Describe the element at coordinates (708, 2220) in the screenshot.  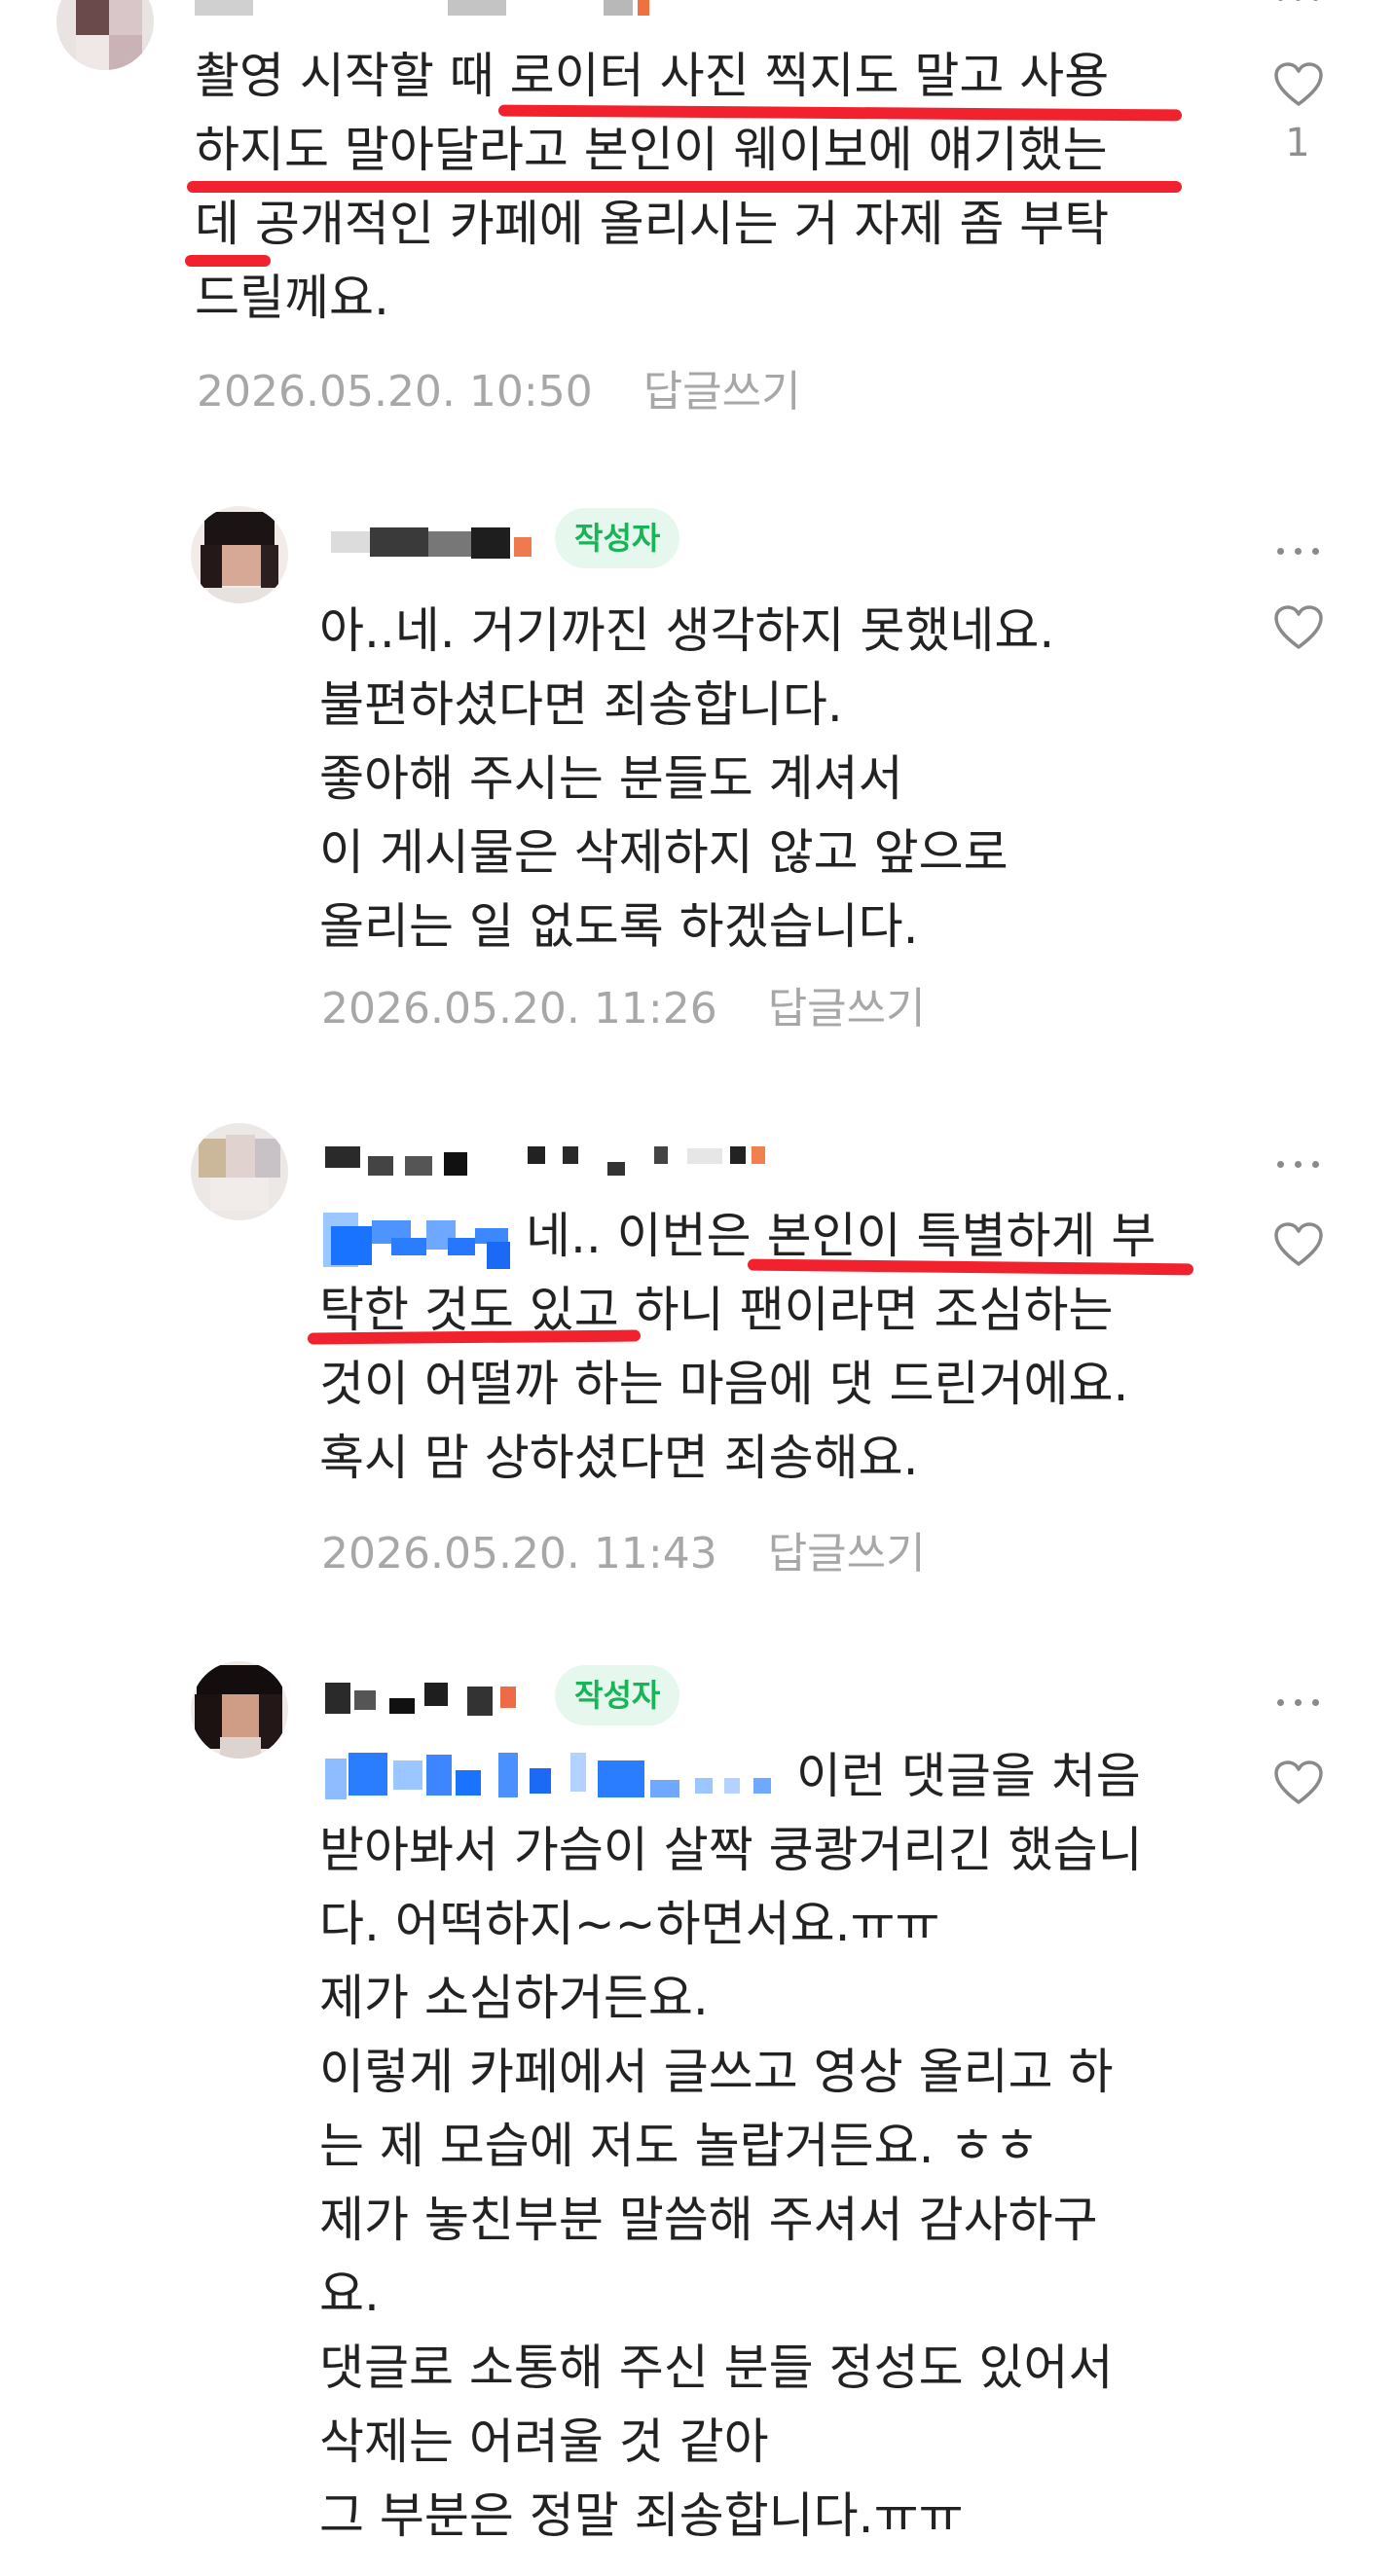
I see `comment-line: 제가 놓친부분 말씀해 주셔서 감사하구` at that location.